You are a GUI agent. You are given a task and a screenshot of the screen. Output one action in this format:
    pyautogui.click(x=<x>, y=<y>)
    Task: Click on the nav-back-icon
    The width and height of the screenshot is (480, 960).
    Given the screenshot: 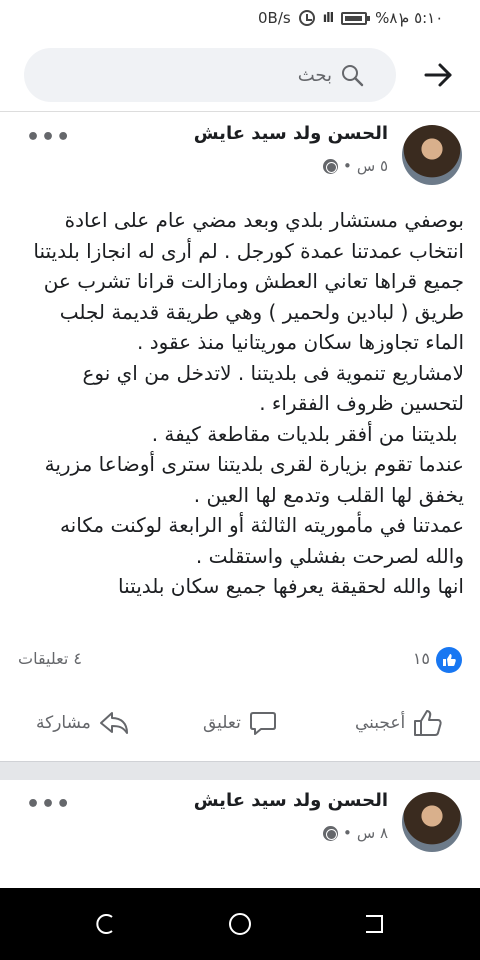 What is the action you would take?
    pyautogui.click(x=374, y=924)
    